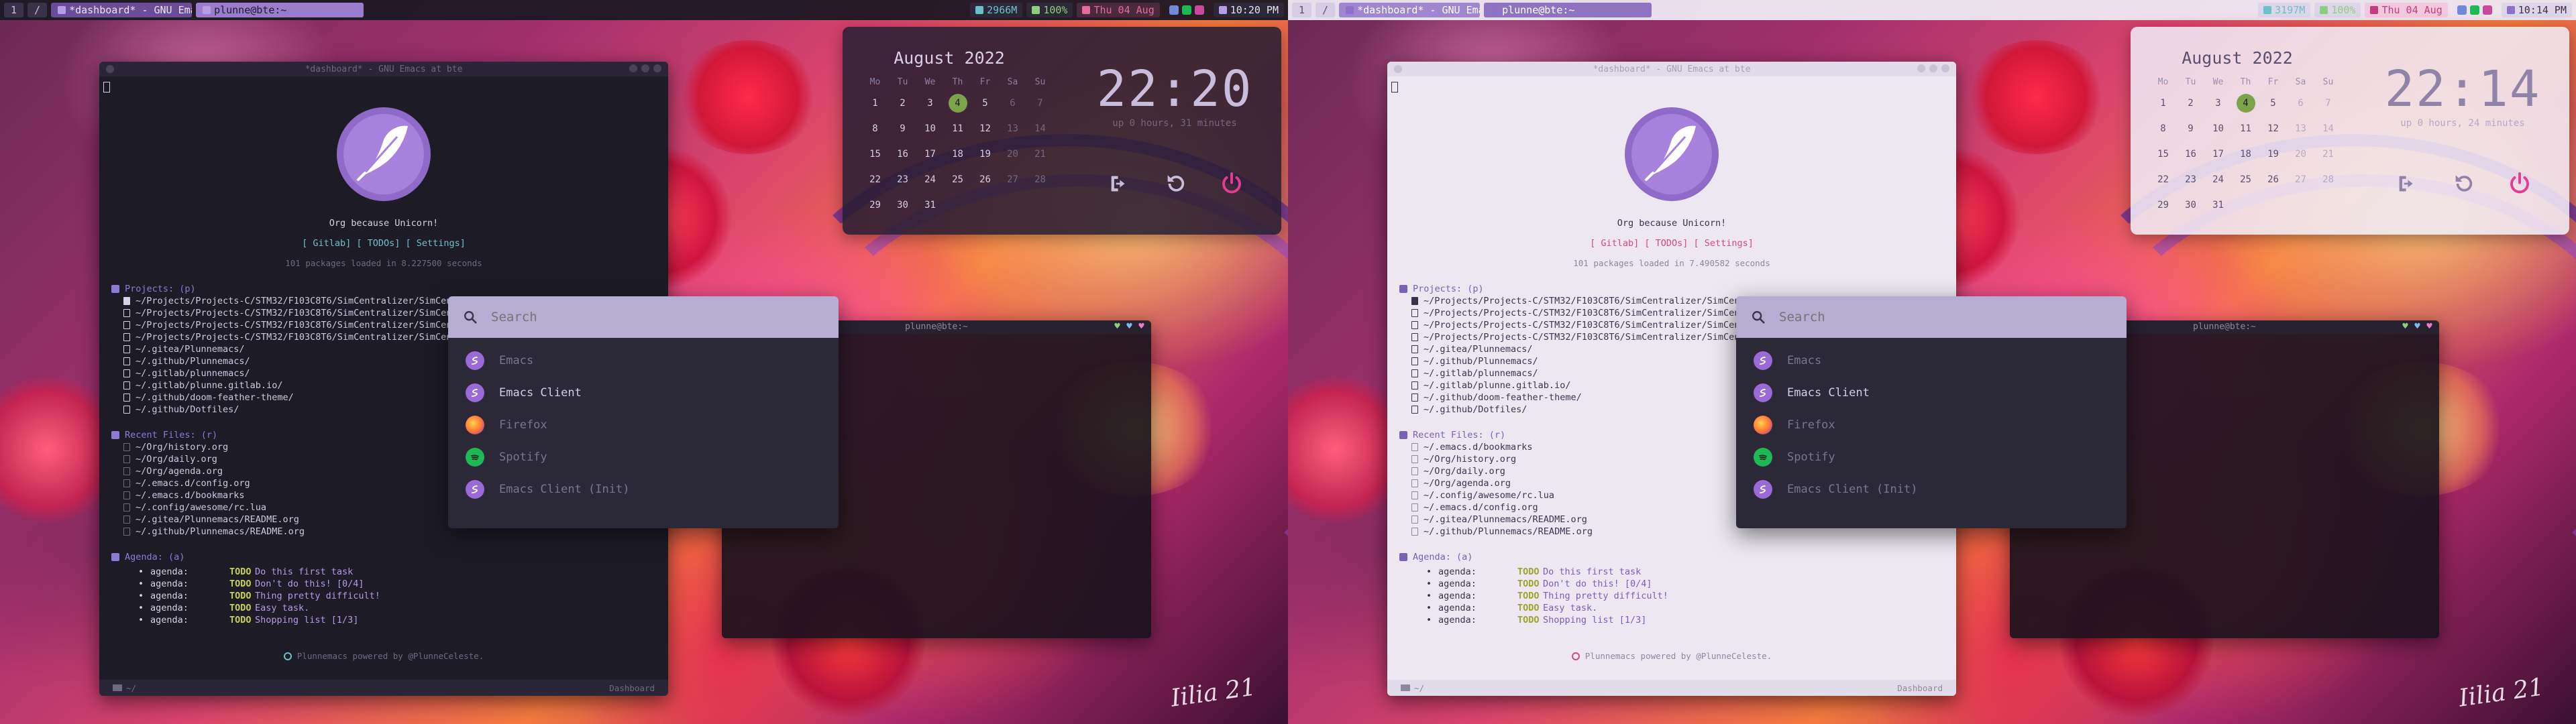 The height and width of the screenshot is (724, 2576). Describe the element at coordinates (1012, 180) in the screenshot. I see `calendar-day: 27` at that location.